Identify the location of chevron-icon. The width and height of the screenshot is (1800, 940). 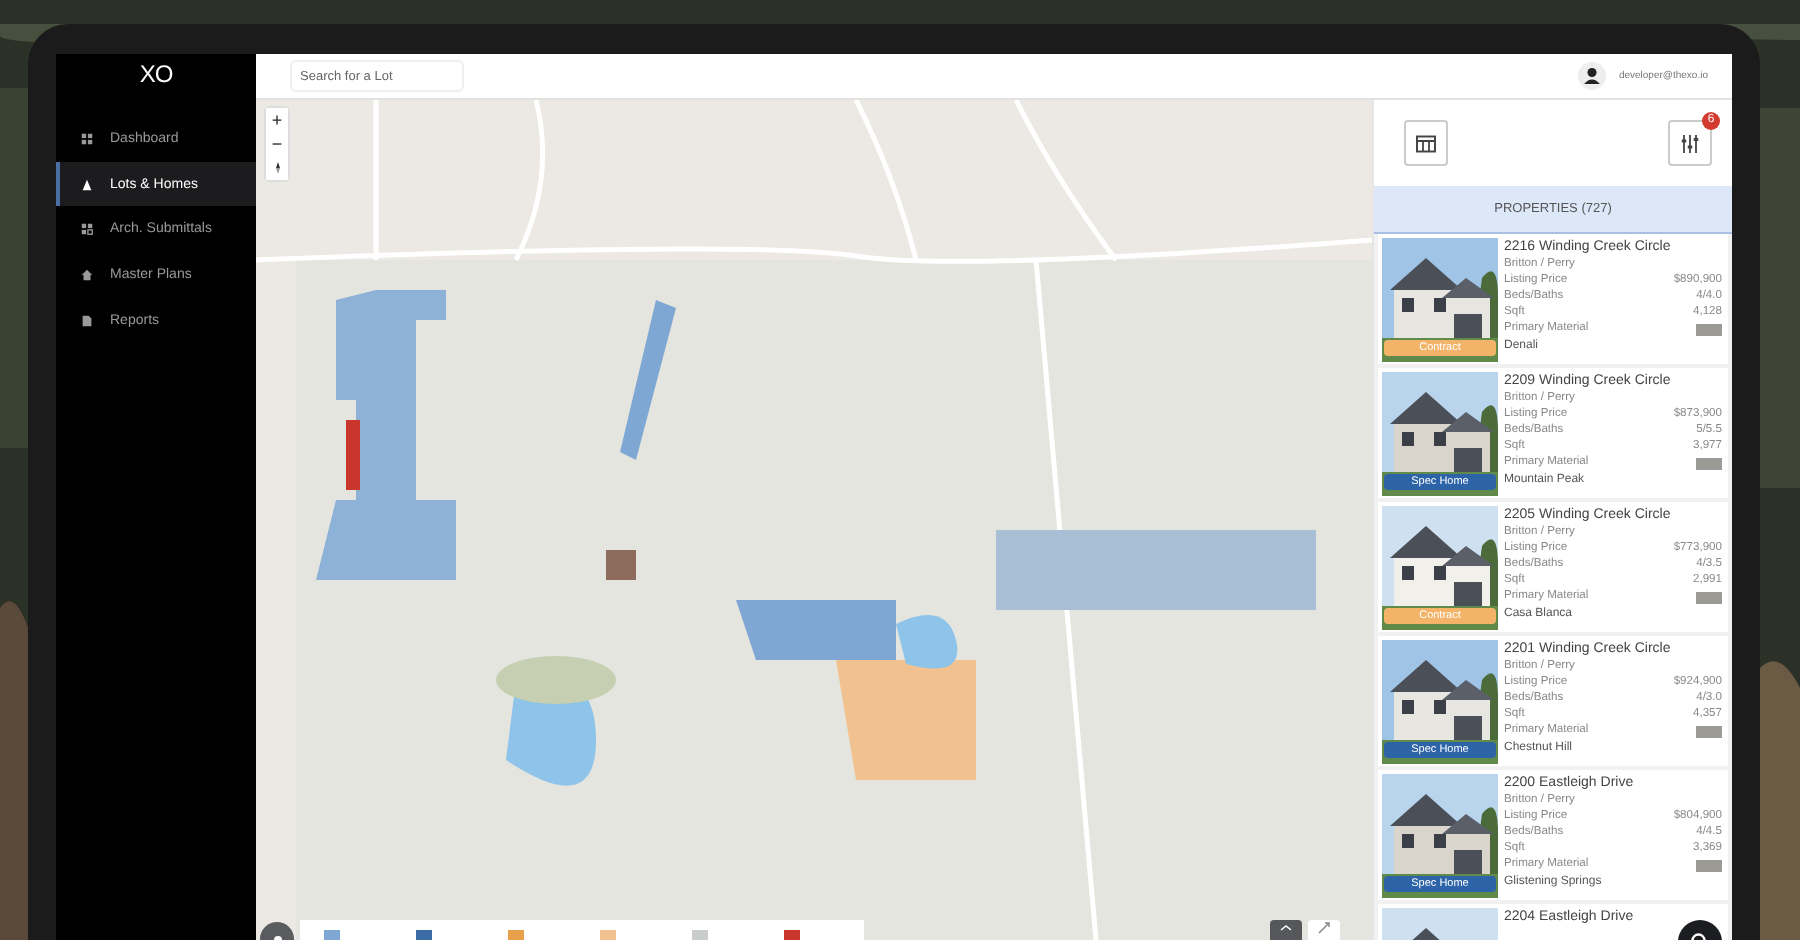
(1286, 928).